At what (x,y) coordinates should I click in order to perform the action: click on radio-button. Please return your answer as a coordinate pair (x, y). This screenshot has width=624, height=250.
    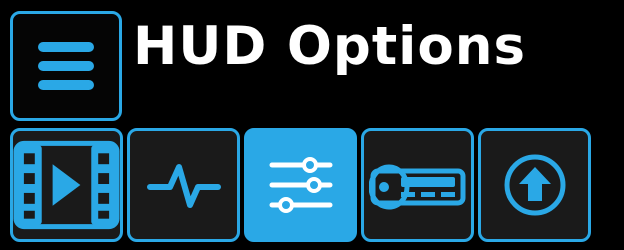
    Looking at the image, I should click on (417, 185).